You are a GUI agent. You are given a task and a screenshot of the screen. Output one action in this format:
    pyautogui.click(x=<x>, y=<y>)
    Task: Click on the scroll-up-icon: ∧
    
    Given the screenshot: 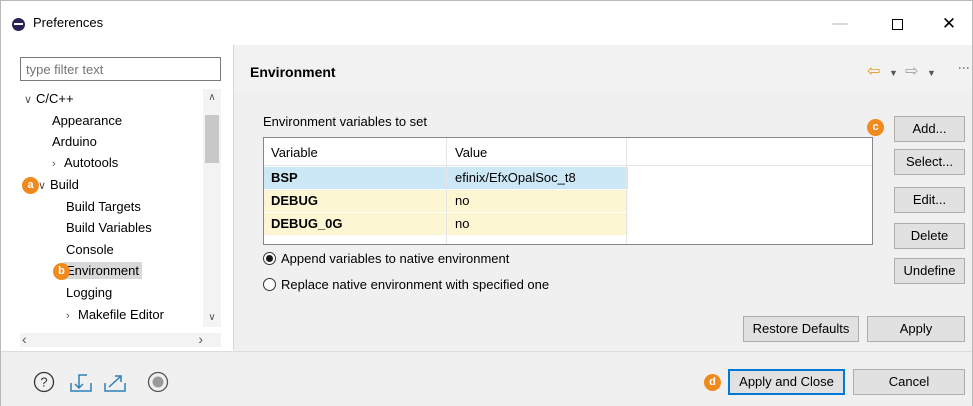 What is the action you would take?
    pyautogui.click(x=212, y=98)
    